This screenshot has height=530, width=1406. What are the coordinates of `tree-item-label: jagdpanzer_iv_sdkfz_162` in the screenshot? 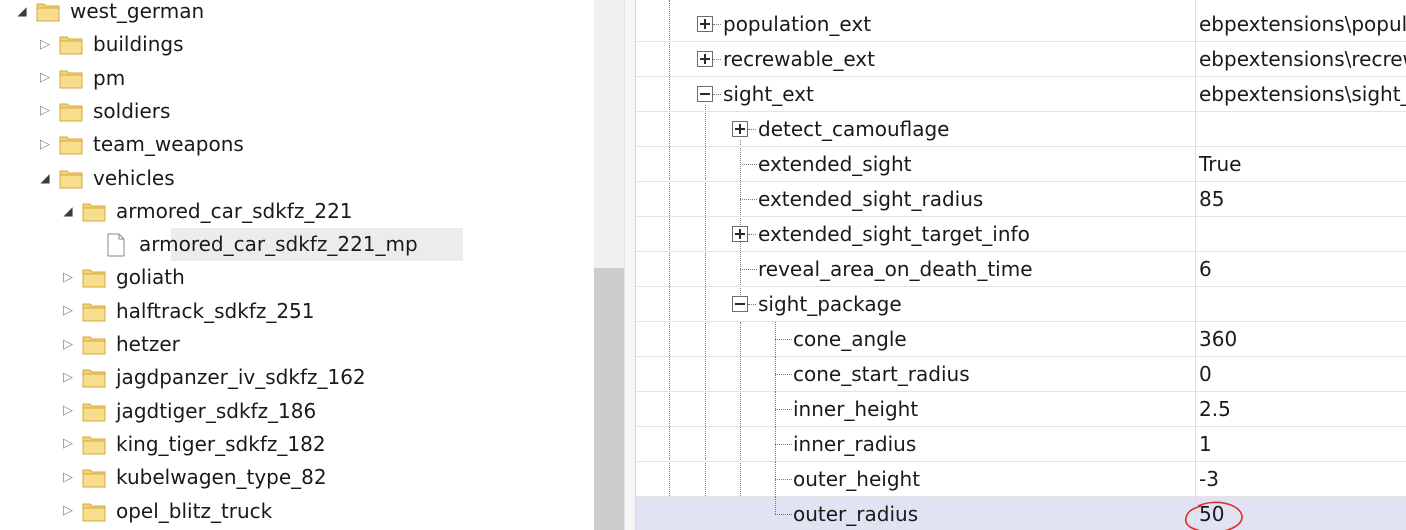 It's located at (241, 377).